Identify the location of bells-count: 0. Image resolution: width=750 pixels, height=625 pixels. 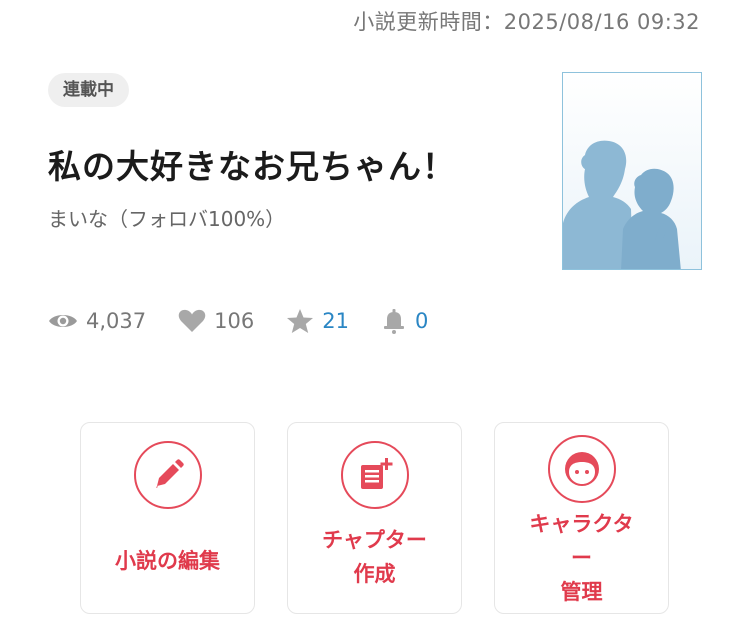
(421, 321).